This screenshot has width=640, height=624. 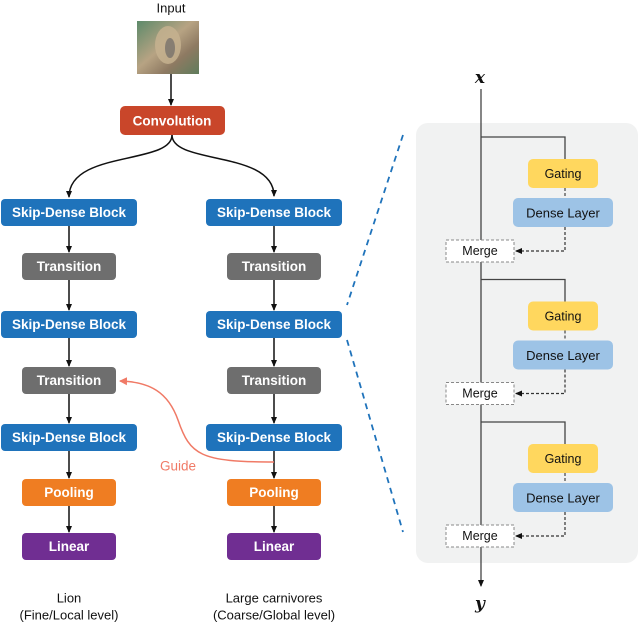 I want to click on zoom-line-bottom, so click(x=375, y=436).